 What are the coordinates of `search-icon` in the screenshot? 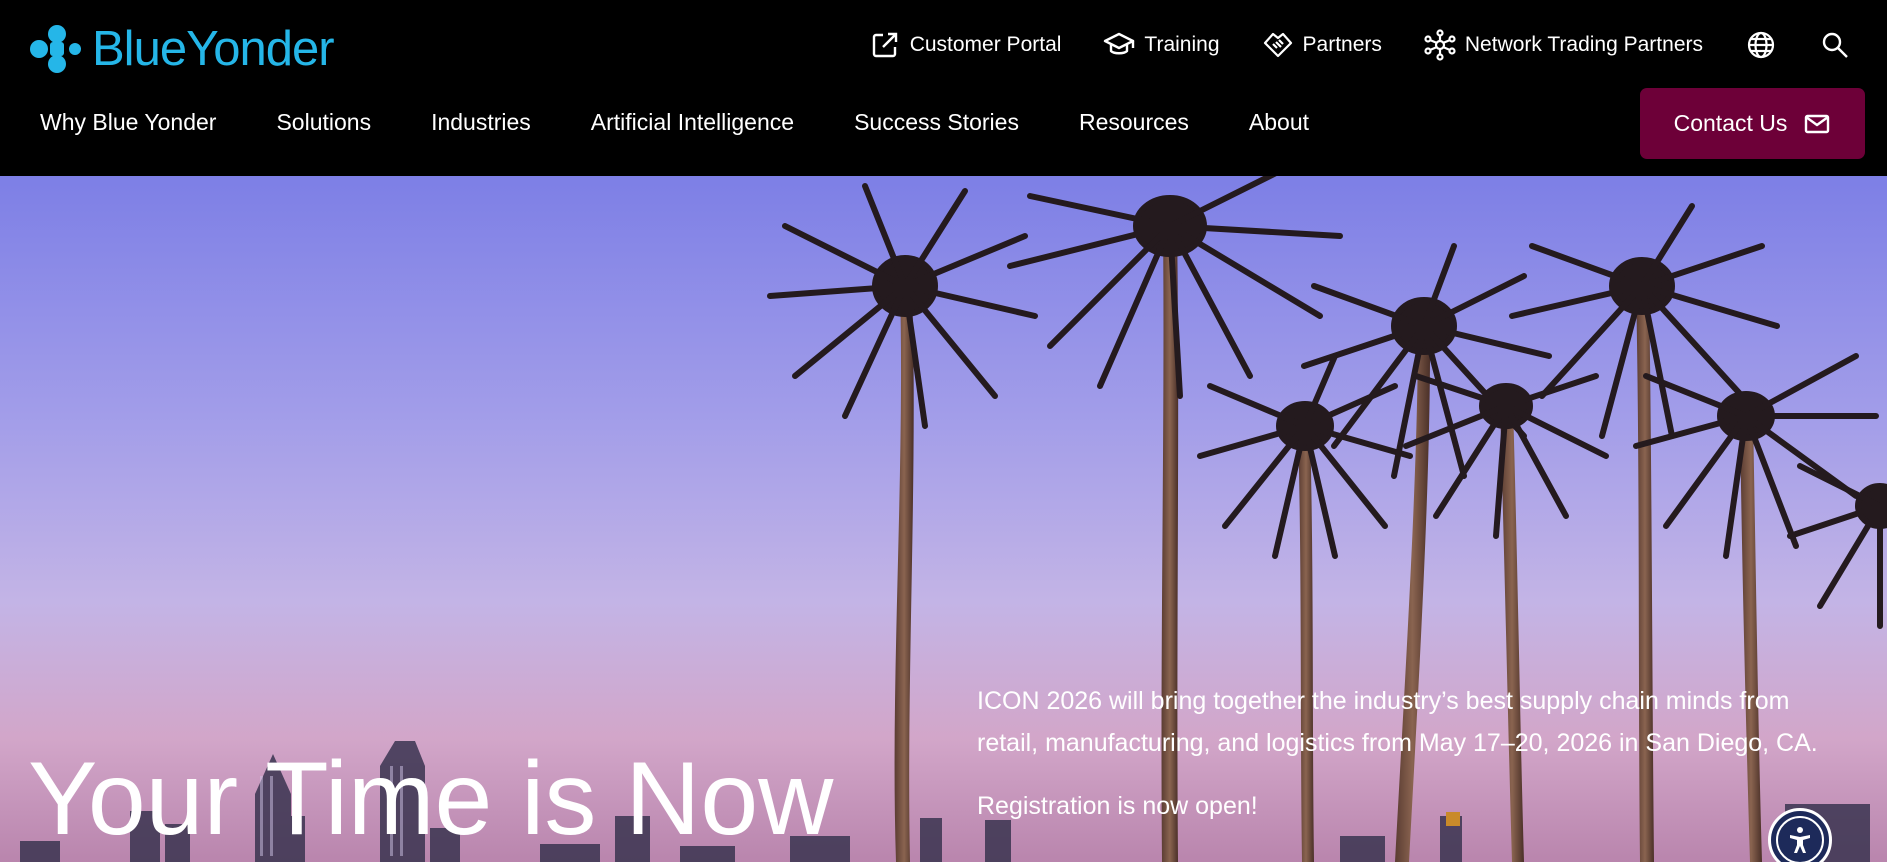 It's located at (1835, 45).